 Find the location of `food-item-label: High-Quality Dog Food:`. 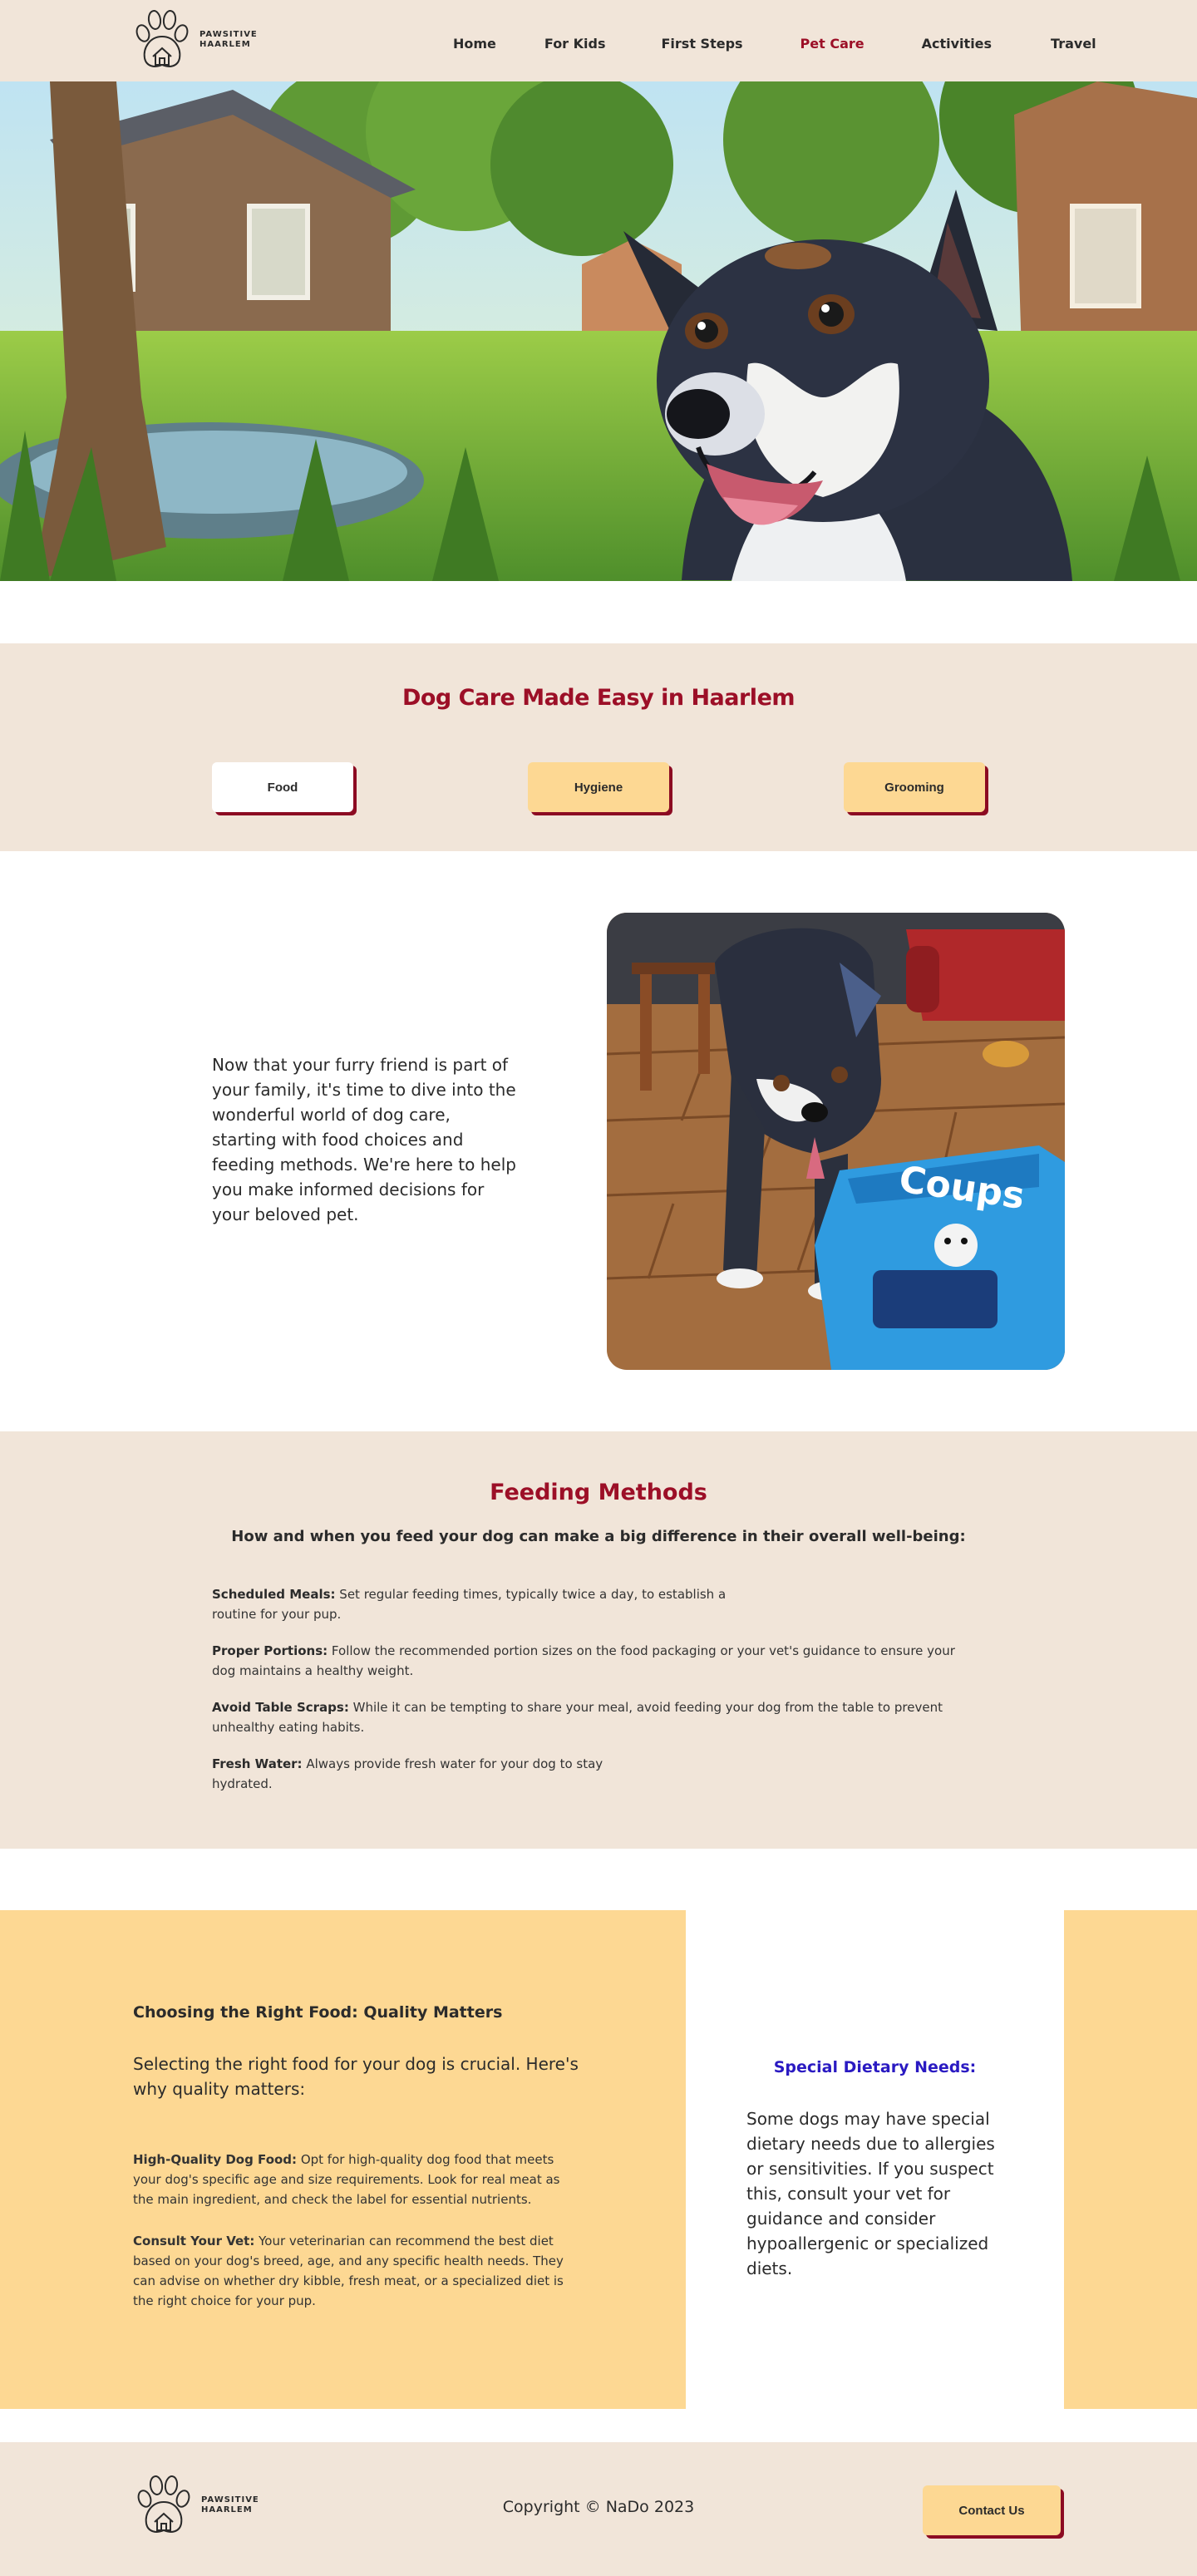

food-item-label: High-Quality Dog Food: is located at coordinates (215, 2159).